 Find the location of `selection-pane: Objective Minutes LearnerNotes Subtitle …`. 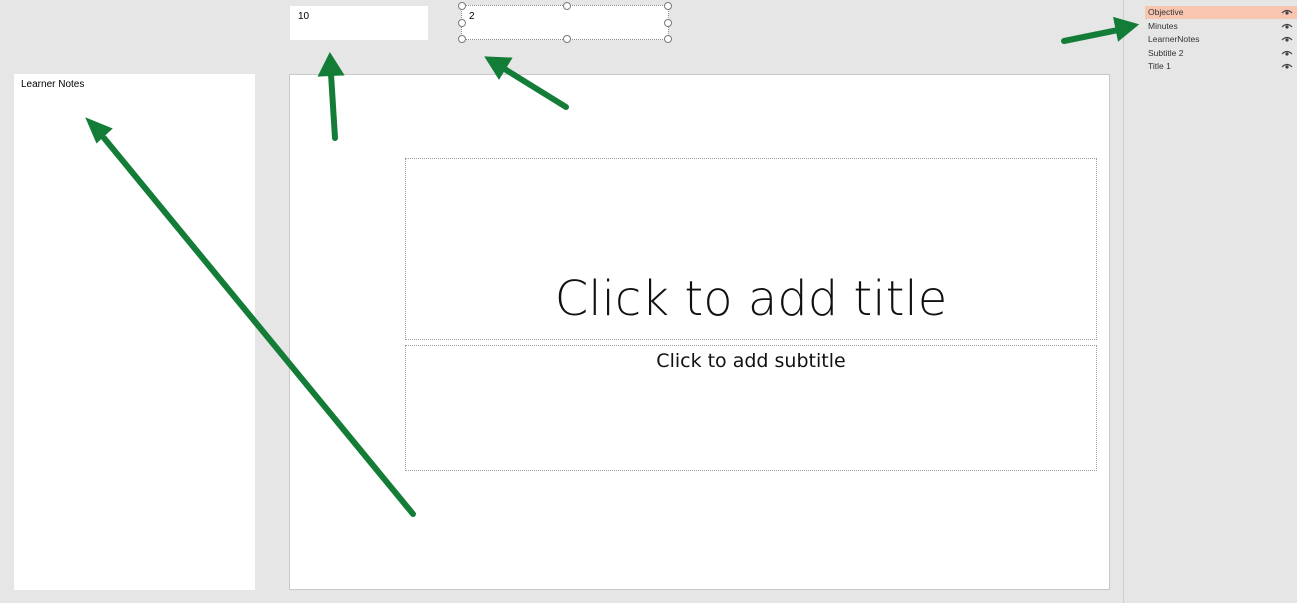

selection-pane: Objective Minutes LearnerNotes Subtitle … is located at coordinates (1210, 301).